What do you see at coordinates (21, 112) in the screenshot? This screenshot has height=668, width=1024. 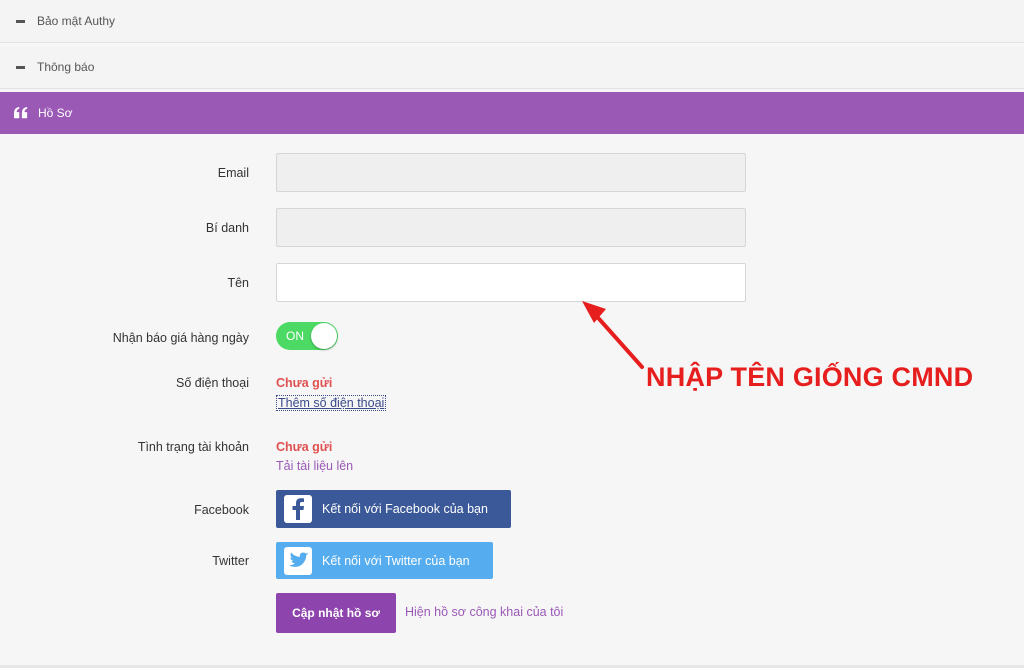 I see `quote-left-icon` at bounding box center [21, 112].